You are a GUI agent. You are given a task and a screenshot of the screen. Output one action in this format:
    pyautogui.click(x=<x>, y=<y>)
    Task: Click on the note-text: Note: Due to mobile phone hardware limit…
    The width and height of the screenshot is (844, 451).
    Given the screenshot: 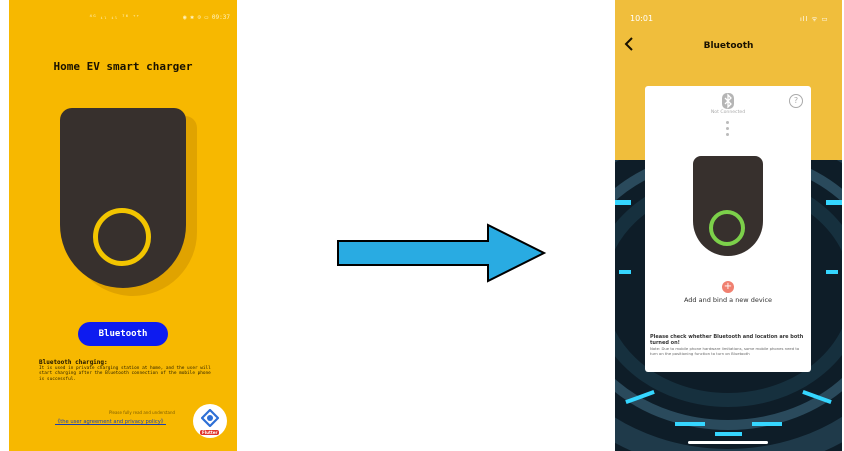 What is the action you would take?
    pyautogui.click(x=725, y=351)
    